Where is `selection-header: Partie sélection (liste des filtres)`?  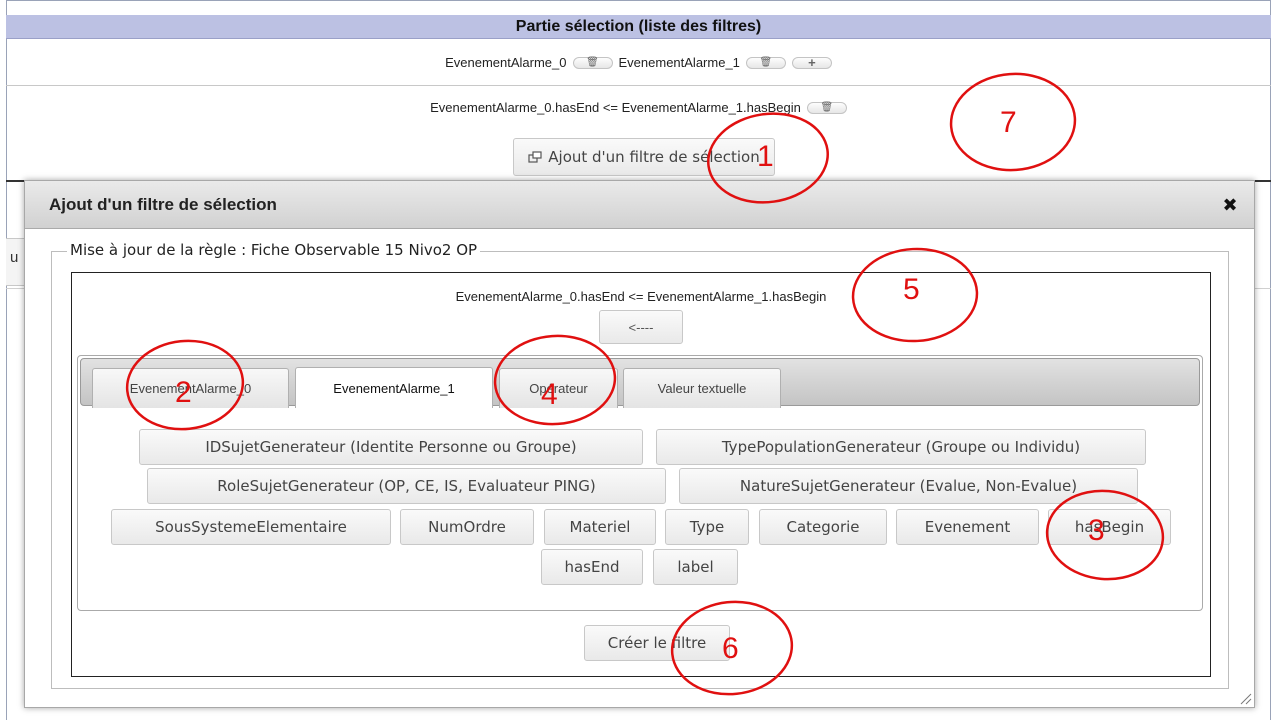
selection-header: Partie sélection (liste des filtres) is located at coordinates (638, 27).